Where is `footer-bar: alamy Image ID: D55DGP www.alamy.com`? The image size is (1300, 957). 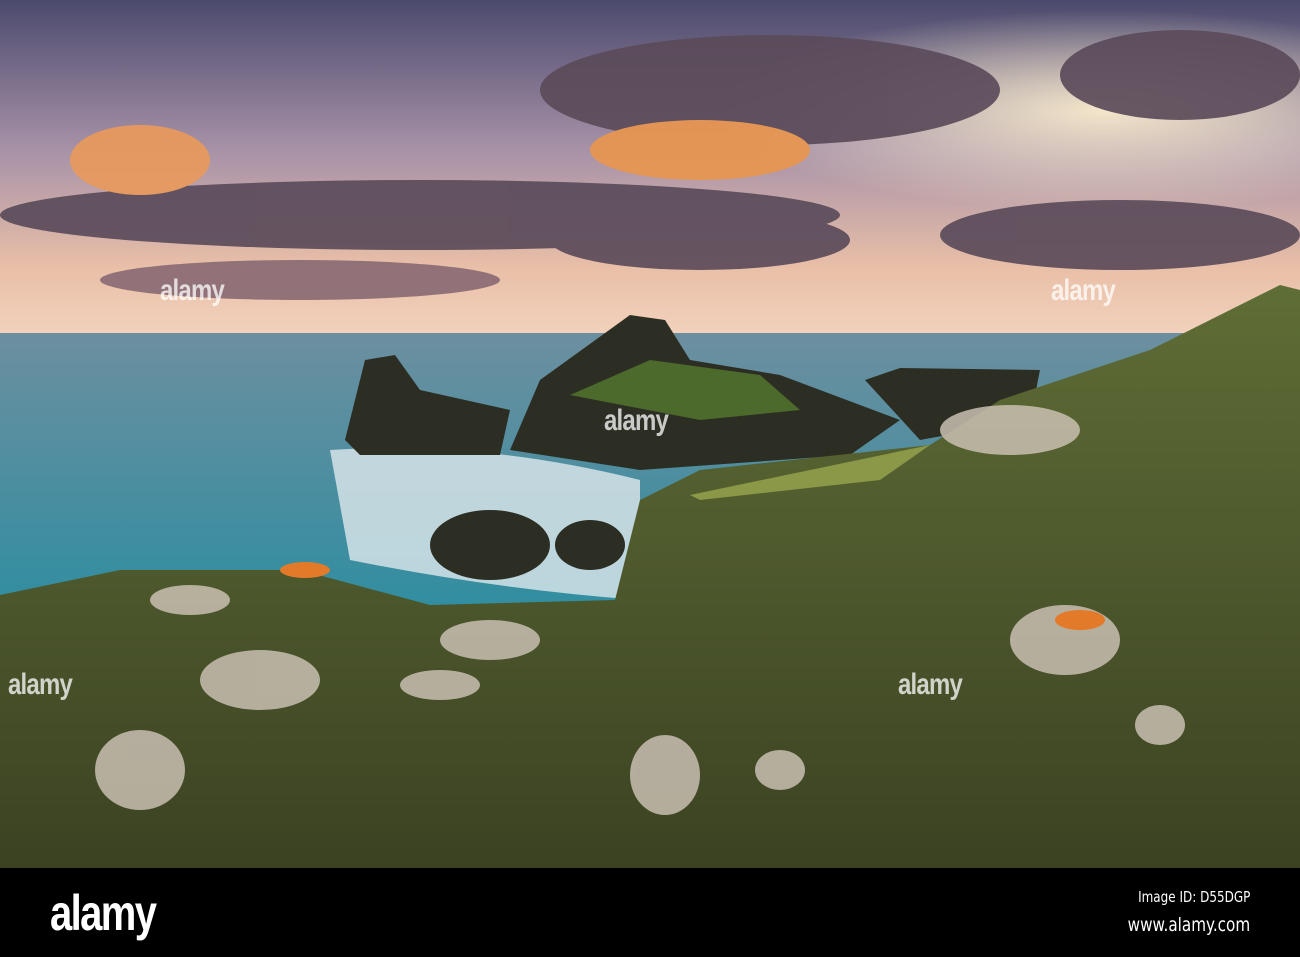 footer-bar: alamy Image ID: D55DGP www.alamy.com is located at coordinates (650, 912).